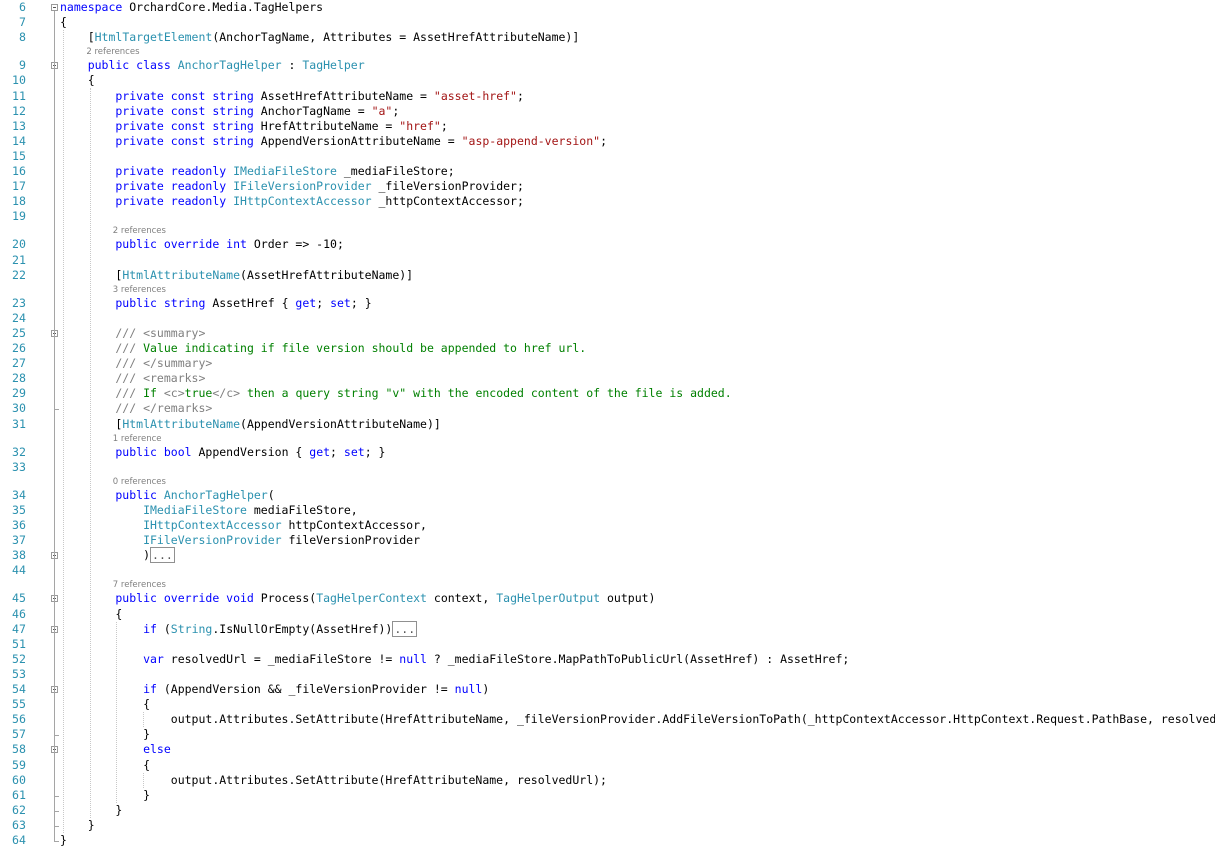 The height and width of the screenshot is (848, 1215). Describe the element at coordinates (461, 598) in the screenshot. I see `code-token: context,` at that location.